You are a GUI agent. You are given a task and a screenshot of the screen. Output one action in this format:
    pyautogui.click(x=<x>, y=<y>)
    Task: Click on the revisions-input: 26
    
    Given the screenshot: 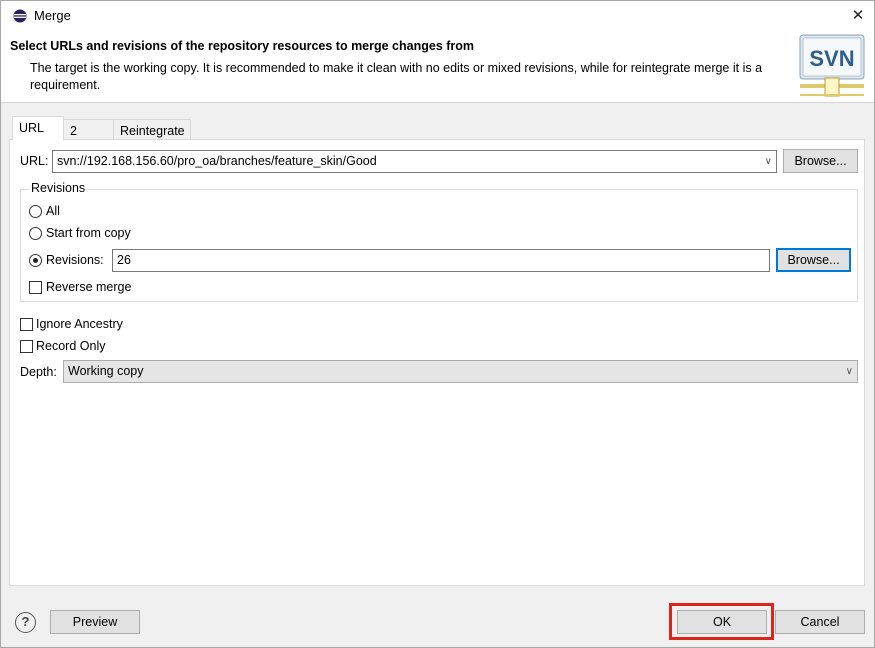 What is the action you would take?
    pyautogui.click(x=441, y=260)
    